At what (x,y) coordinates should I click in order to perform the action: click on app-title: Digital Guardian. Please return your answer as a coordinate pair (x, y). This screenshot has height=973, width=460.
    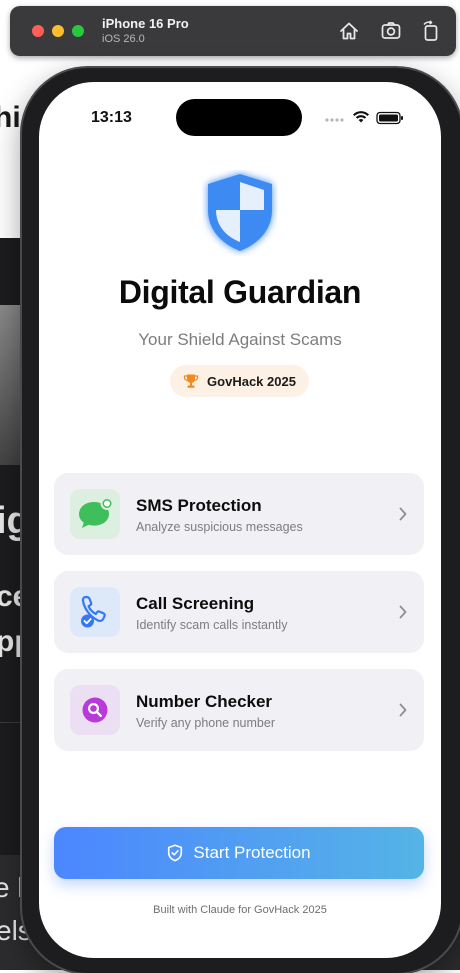
    Looking at the image, I should click on (240, 292).